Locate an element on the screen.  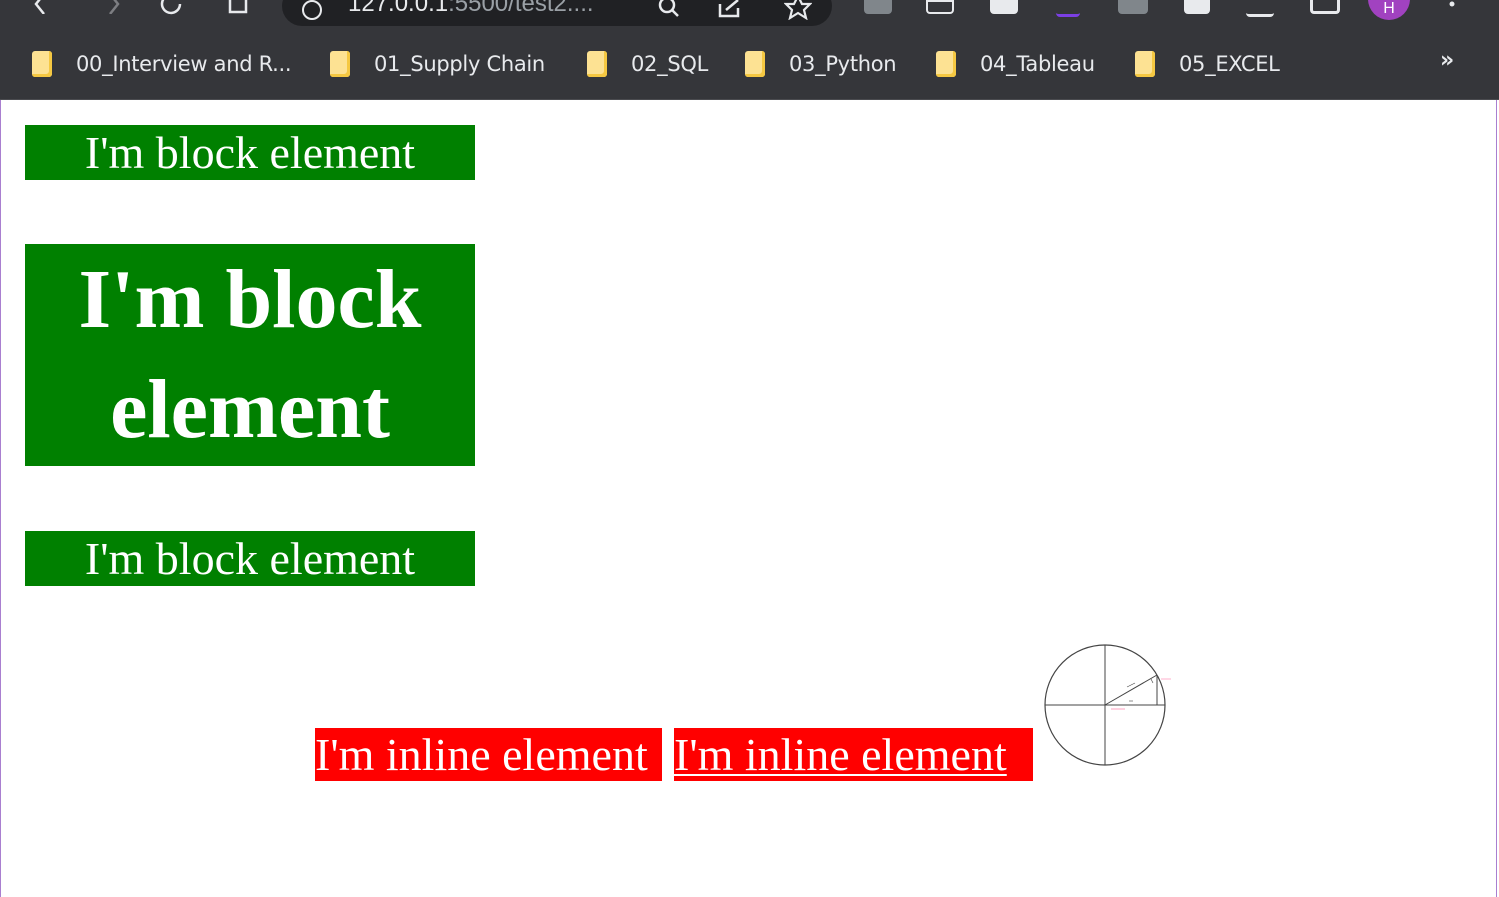
profile-avatar: H is located at coordinates (1389, 10).